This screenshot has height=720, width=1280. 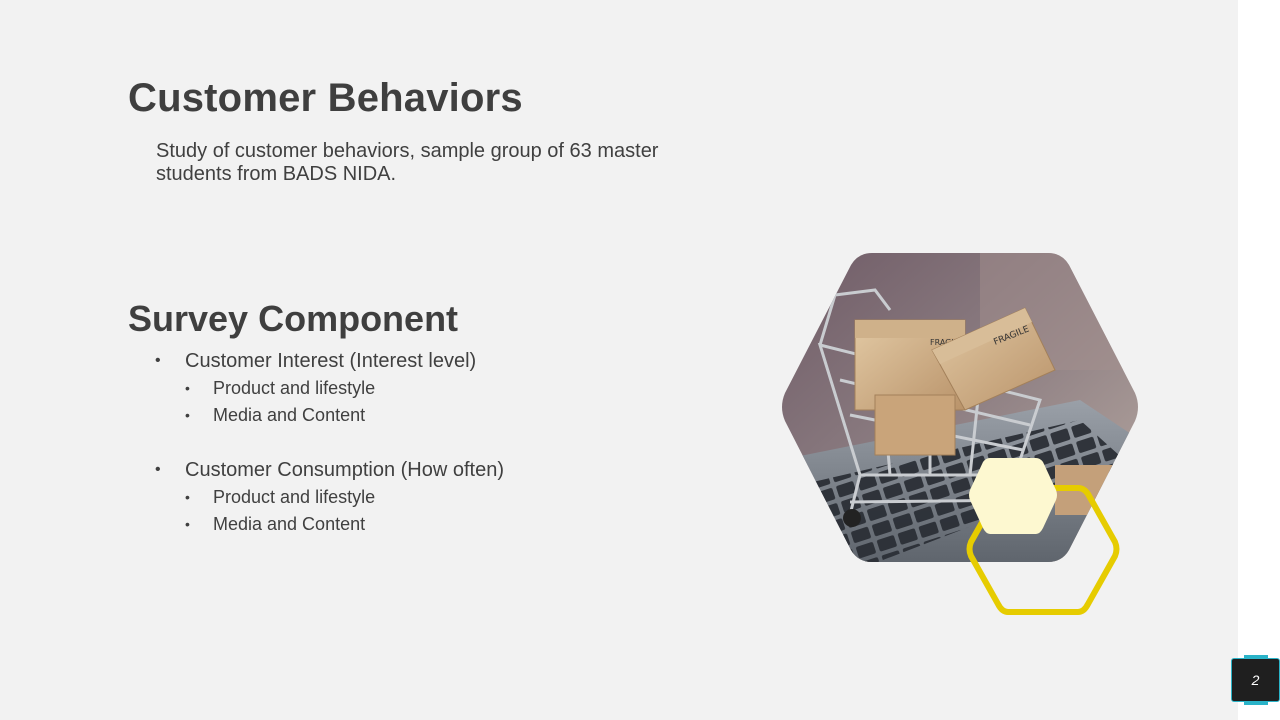 What do you see at coordinates (1043, 536) in the screenshot?
I see `decorative-hexagons` at bounding box center [1043, 536].